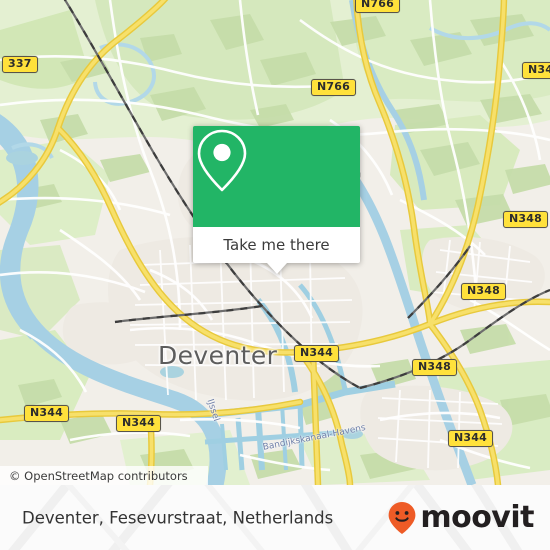  I want to click on take-me-there-label: Take me there, so click(276, 245).